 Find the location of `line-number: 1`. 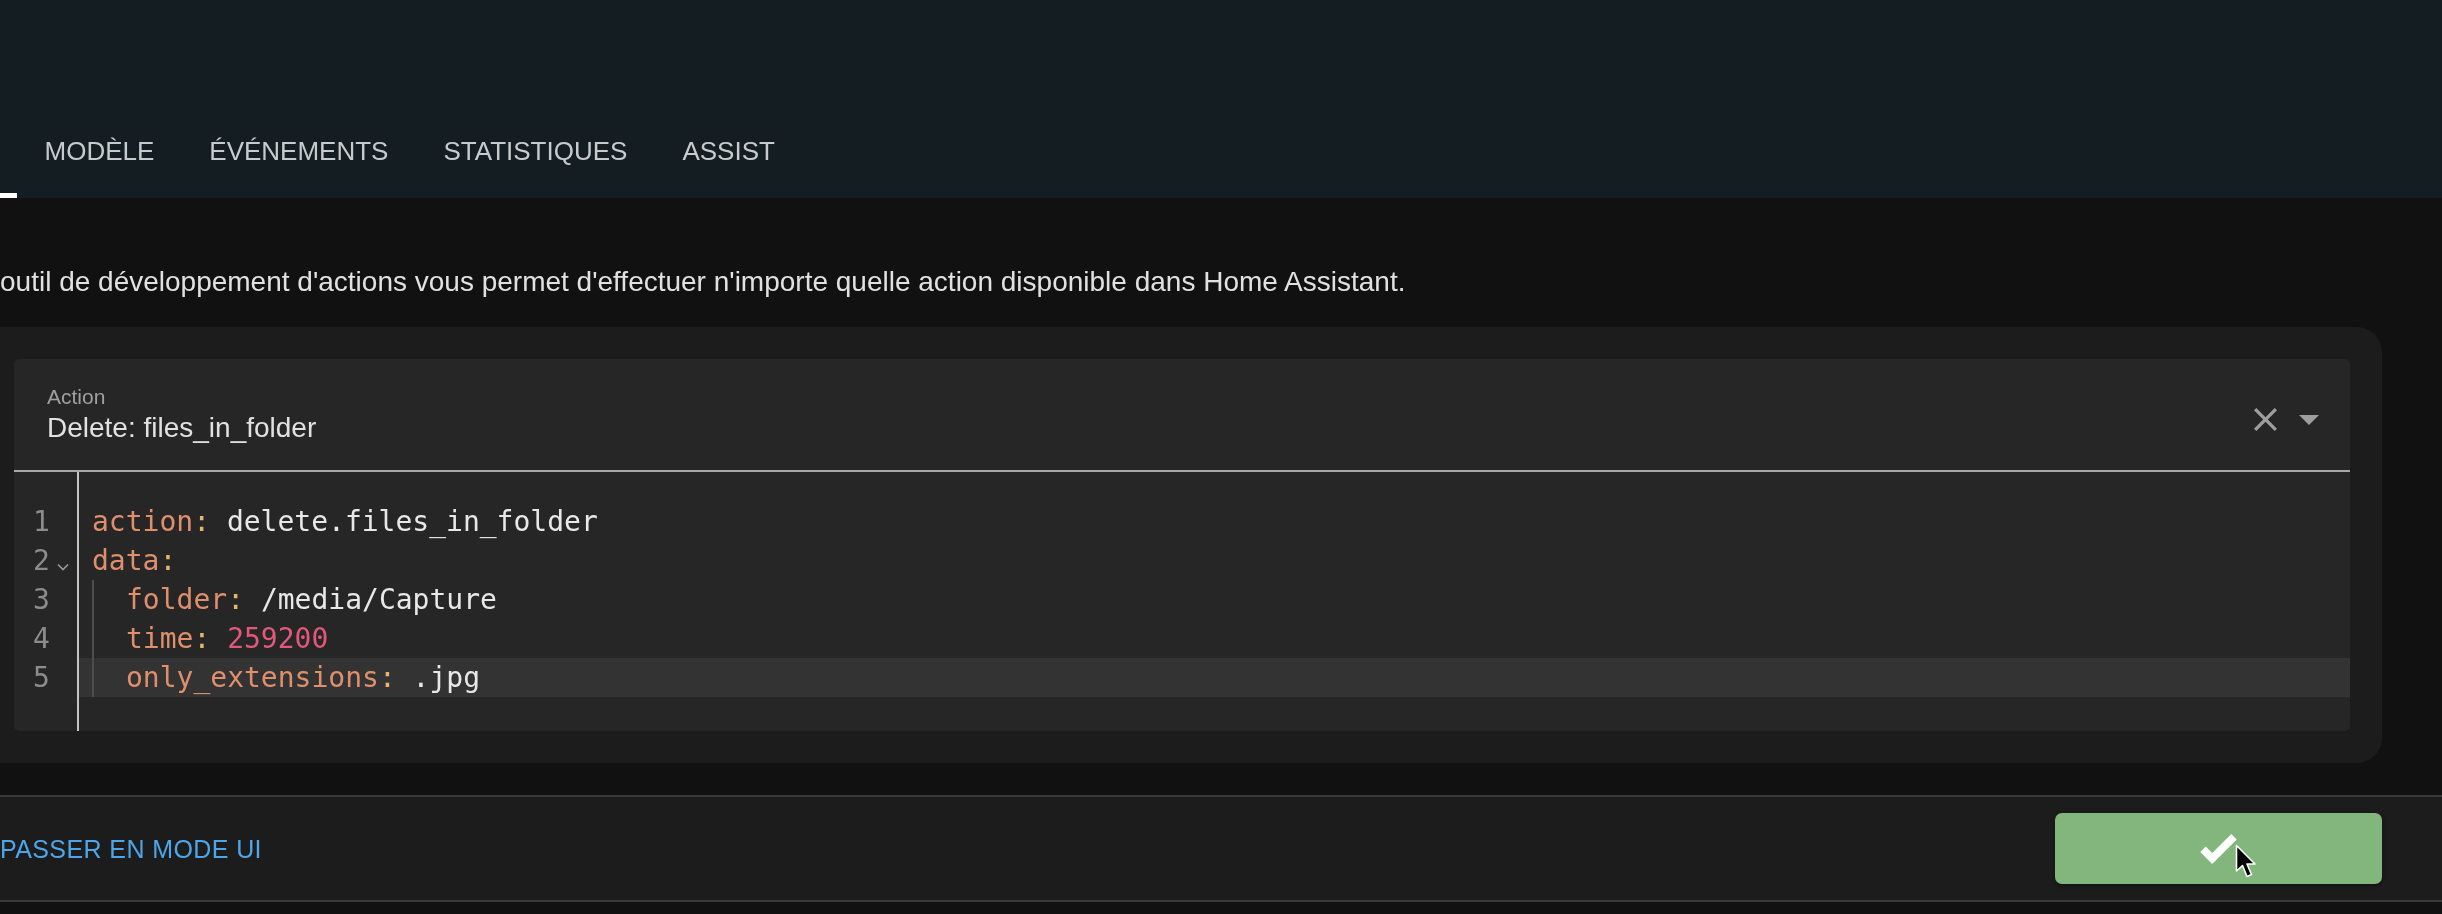

line-number: 1 is located at coordinates (41, 522).